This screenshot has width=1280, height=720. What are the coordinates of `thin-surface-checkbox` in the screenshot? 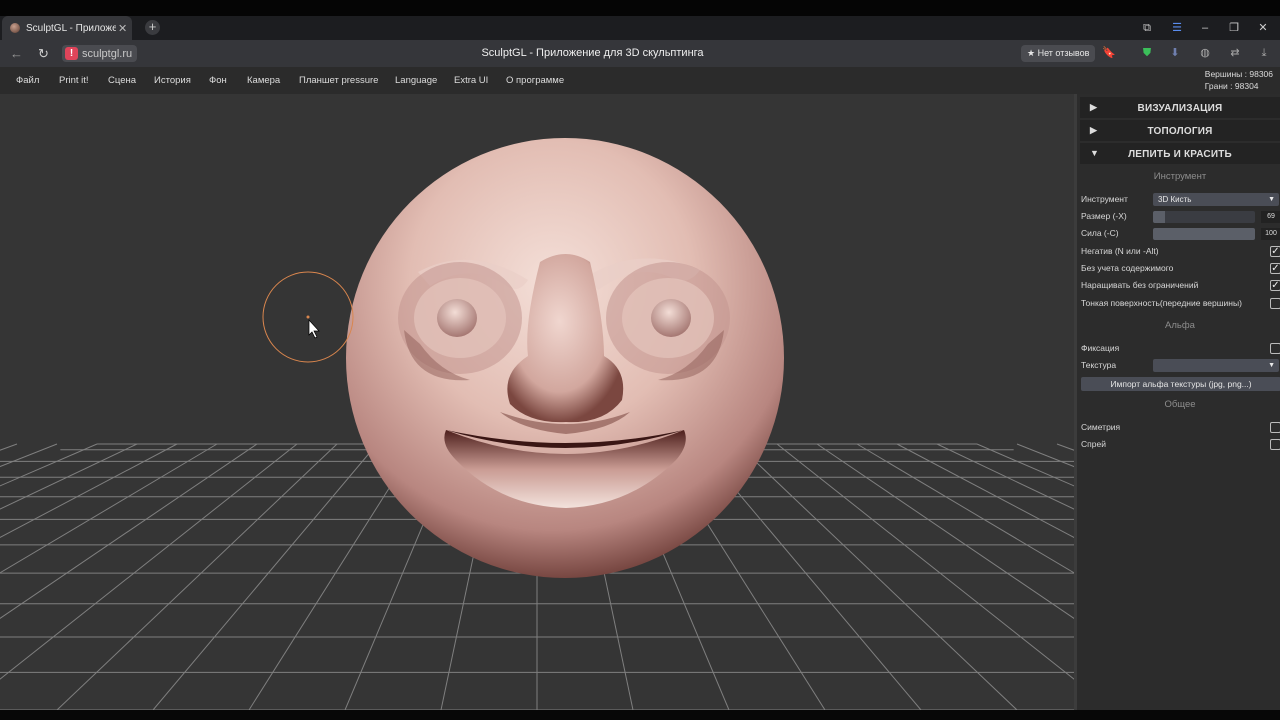 It's located at (1275, 303).